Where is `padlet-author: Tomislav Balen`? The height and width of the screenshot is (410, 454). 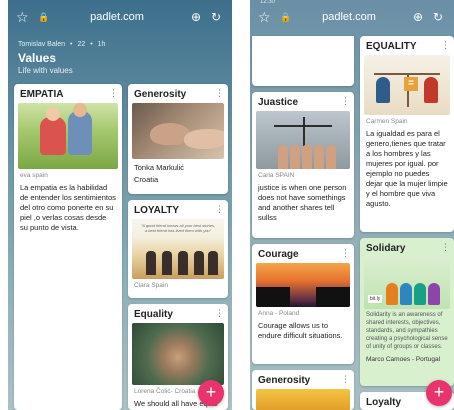 padlet-author: Tomislav Balen is located at coordinates (42, 44).